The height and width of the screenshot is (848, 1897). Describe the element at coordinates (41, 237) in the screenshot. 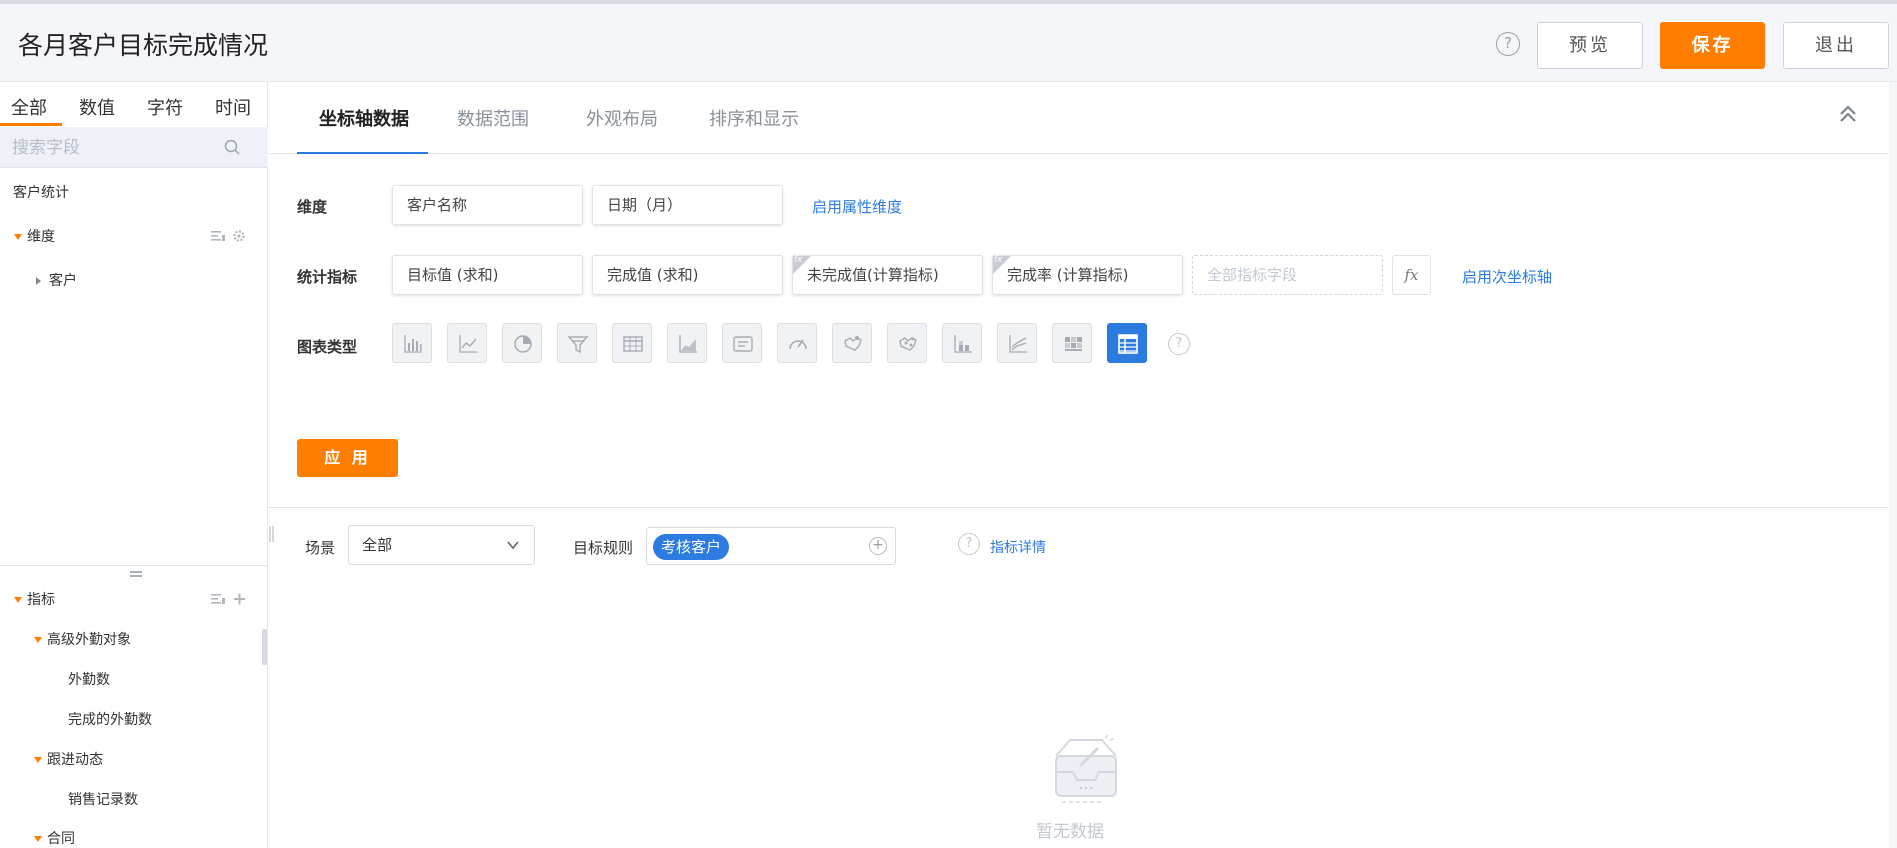

I see `dimension-group-label: 维度` at that location.